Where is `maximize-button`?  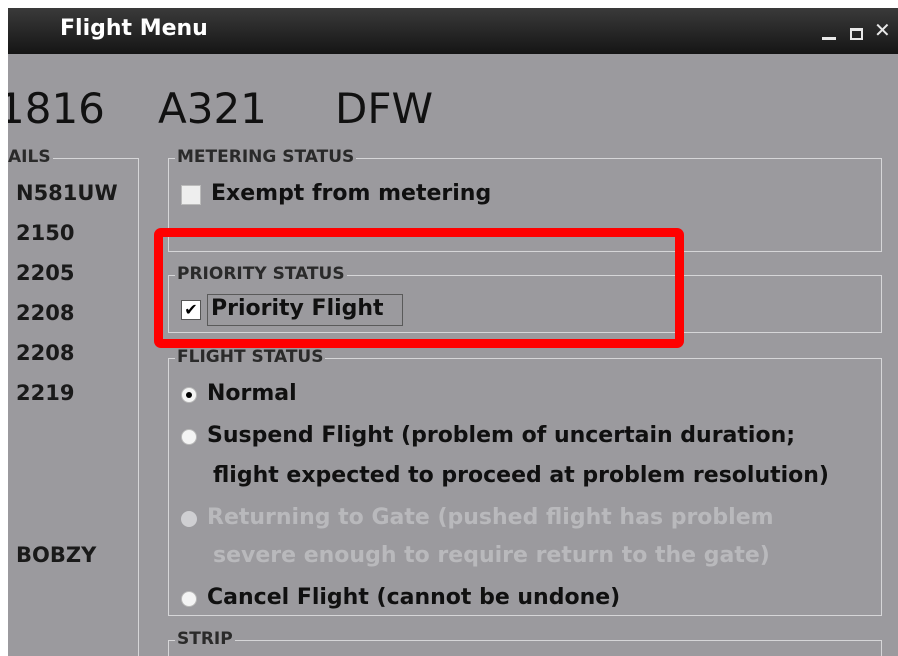
maximize-button is located at coordinates (856, 34).